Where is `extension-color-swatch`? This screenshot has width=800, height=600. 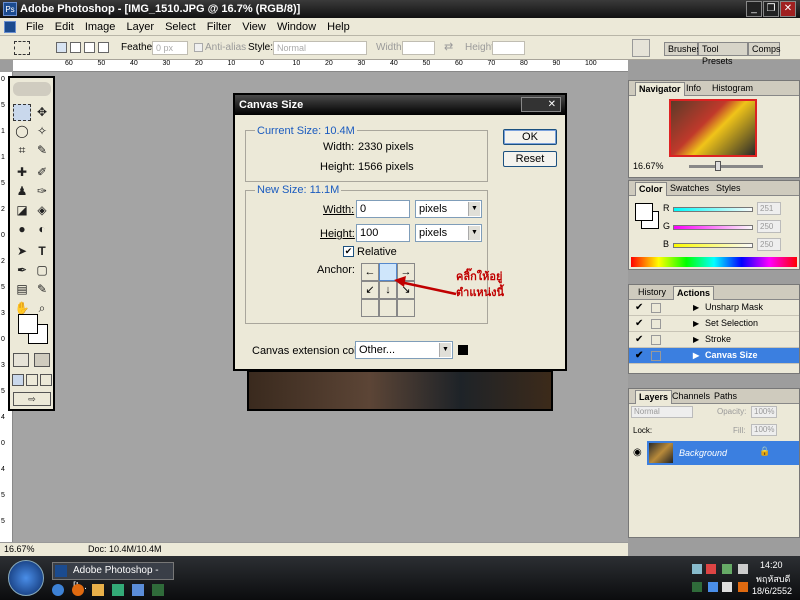
extension-color-swatch is located at coordinates (463, 350).